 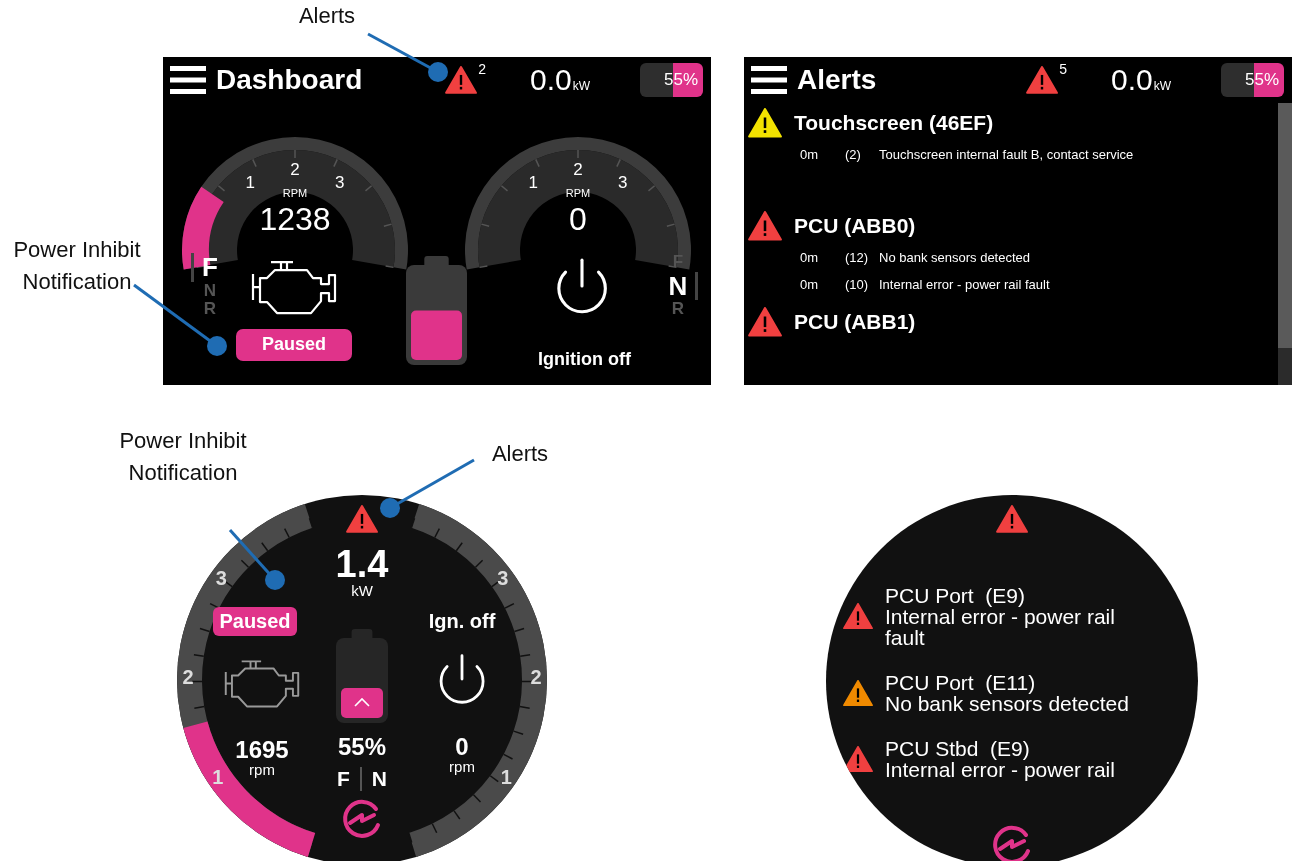 What do you see at coordinates (1063, 69) in the screenshot?
I see `alert-count: 5` at bounding box center [1063, 69].